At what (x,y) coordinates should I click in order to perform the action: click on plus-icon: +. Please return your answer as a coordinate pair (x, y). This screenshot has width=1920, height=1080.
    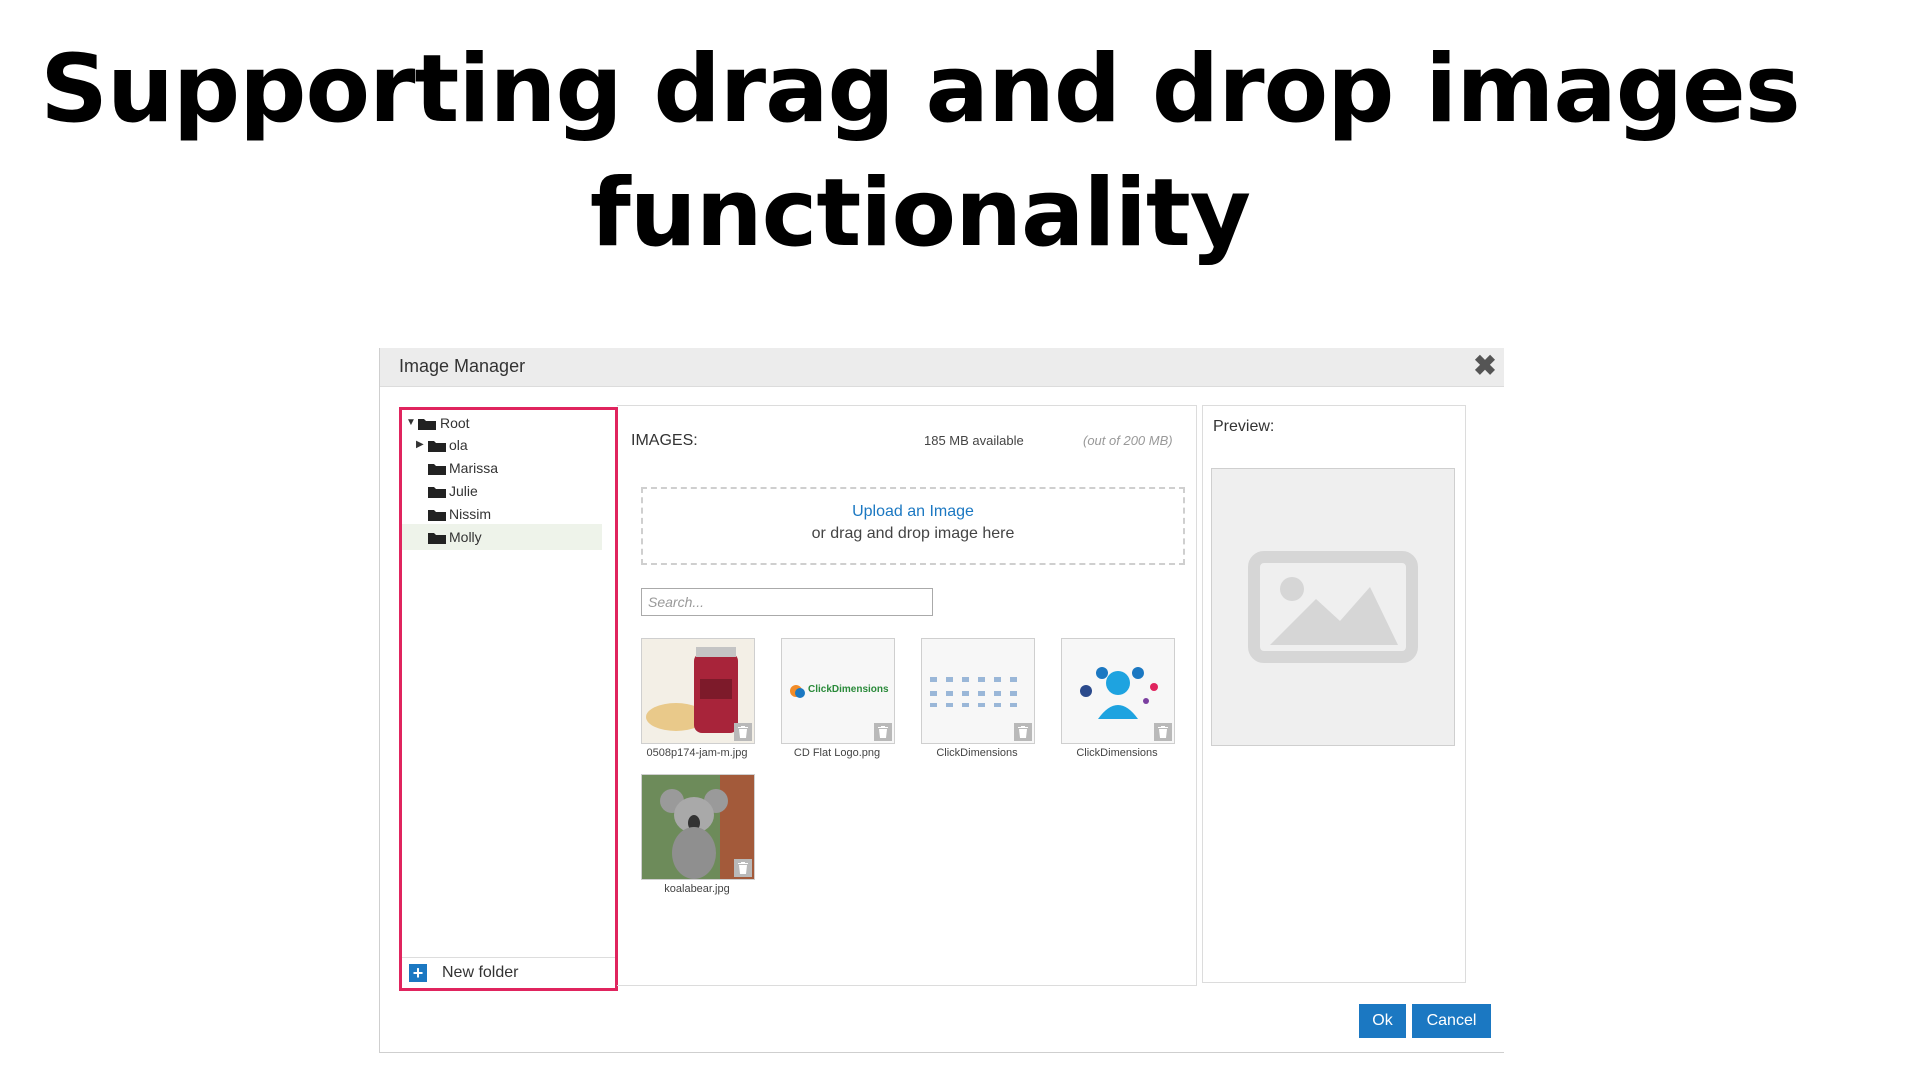
    Looking at the image, I should click on (418, 973).